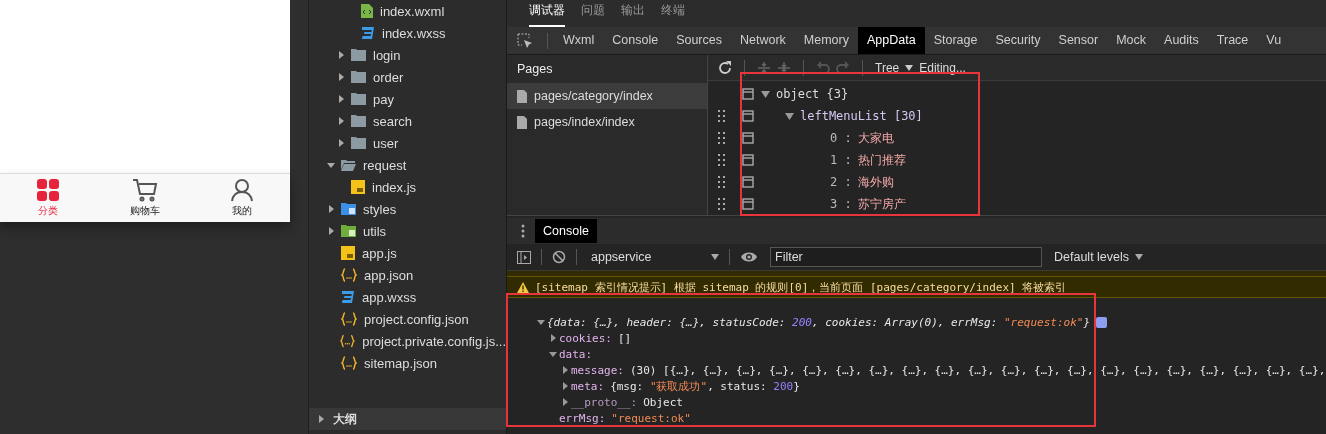  Describe the element at coordinates (1131, 40) in the screenshot. I see `devtools-tab: Mock` at that location.